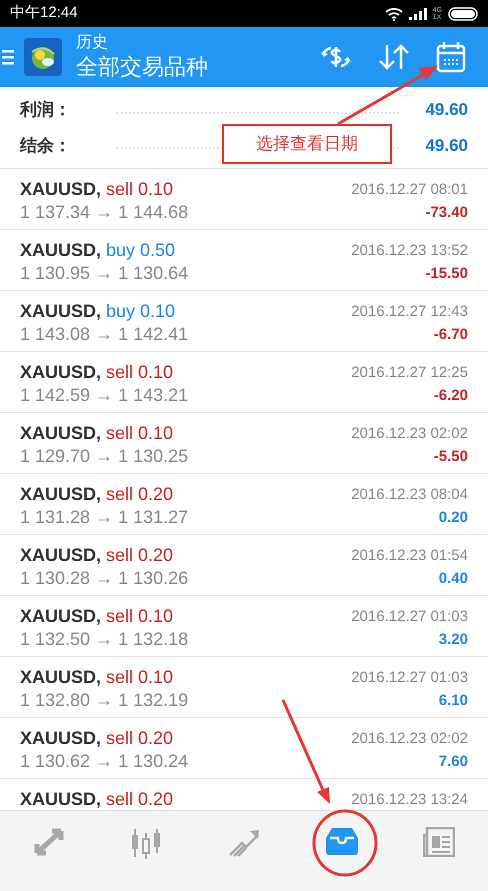 This screenshot has width=488, height=891. What do you see at coordinates (453, 701) in the screenshot?
I see `profit-value: 6.10` at bounding box center [453, 701].